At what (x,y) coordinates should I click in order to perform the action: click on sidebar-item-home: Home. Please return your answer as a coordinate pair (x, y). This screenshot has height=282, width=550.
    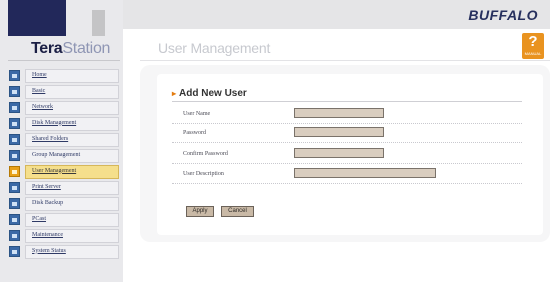
    Looking at the image, I should click on (64, 75).